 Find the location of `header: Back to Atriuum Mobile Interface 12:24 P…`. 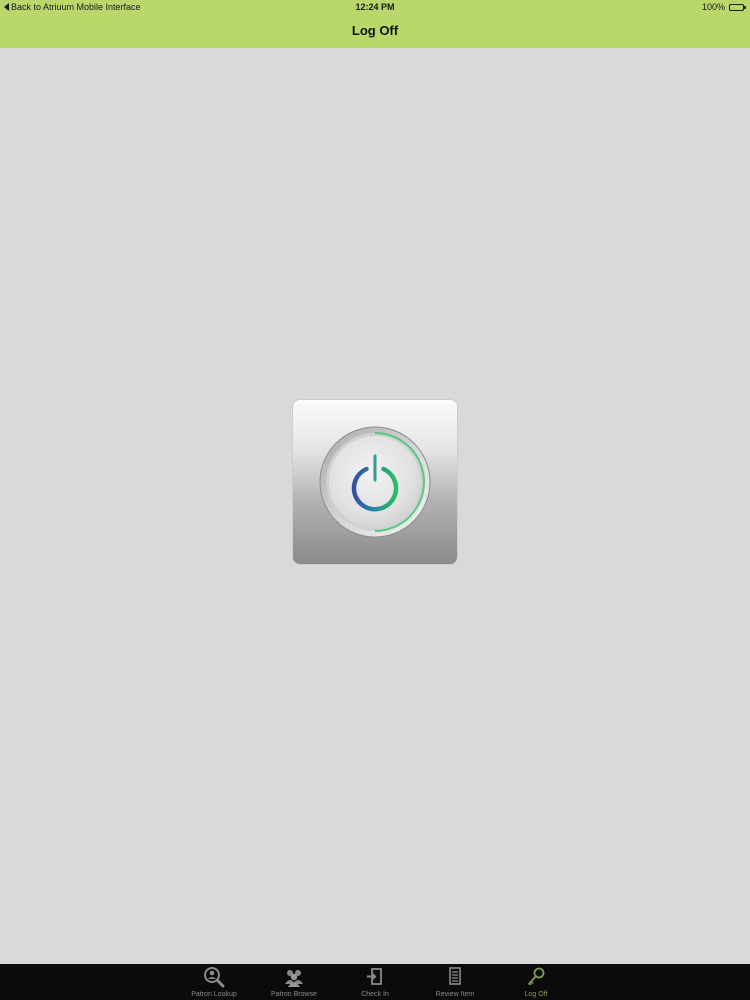

header: Back to Atriuum Mobile Interface 12:24 P… is located at coordinates (375, 24).